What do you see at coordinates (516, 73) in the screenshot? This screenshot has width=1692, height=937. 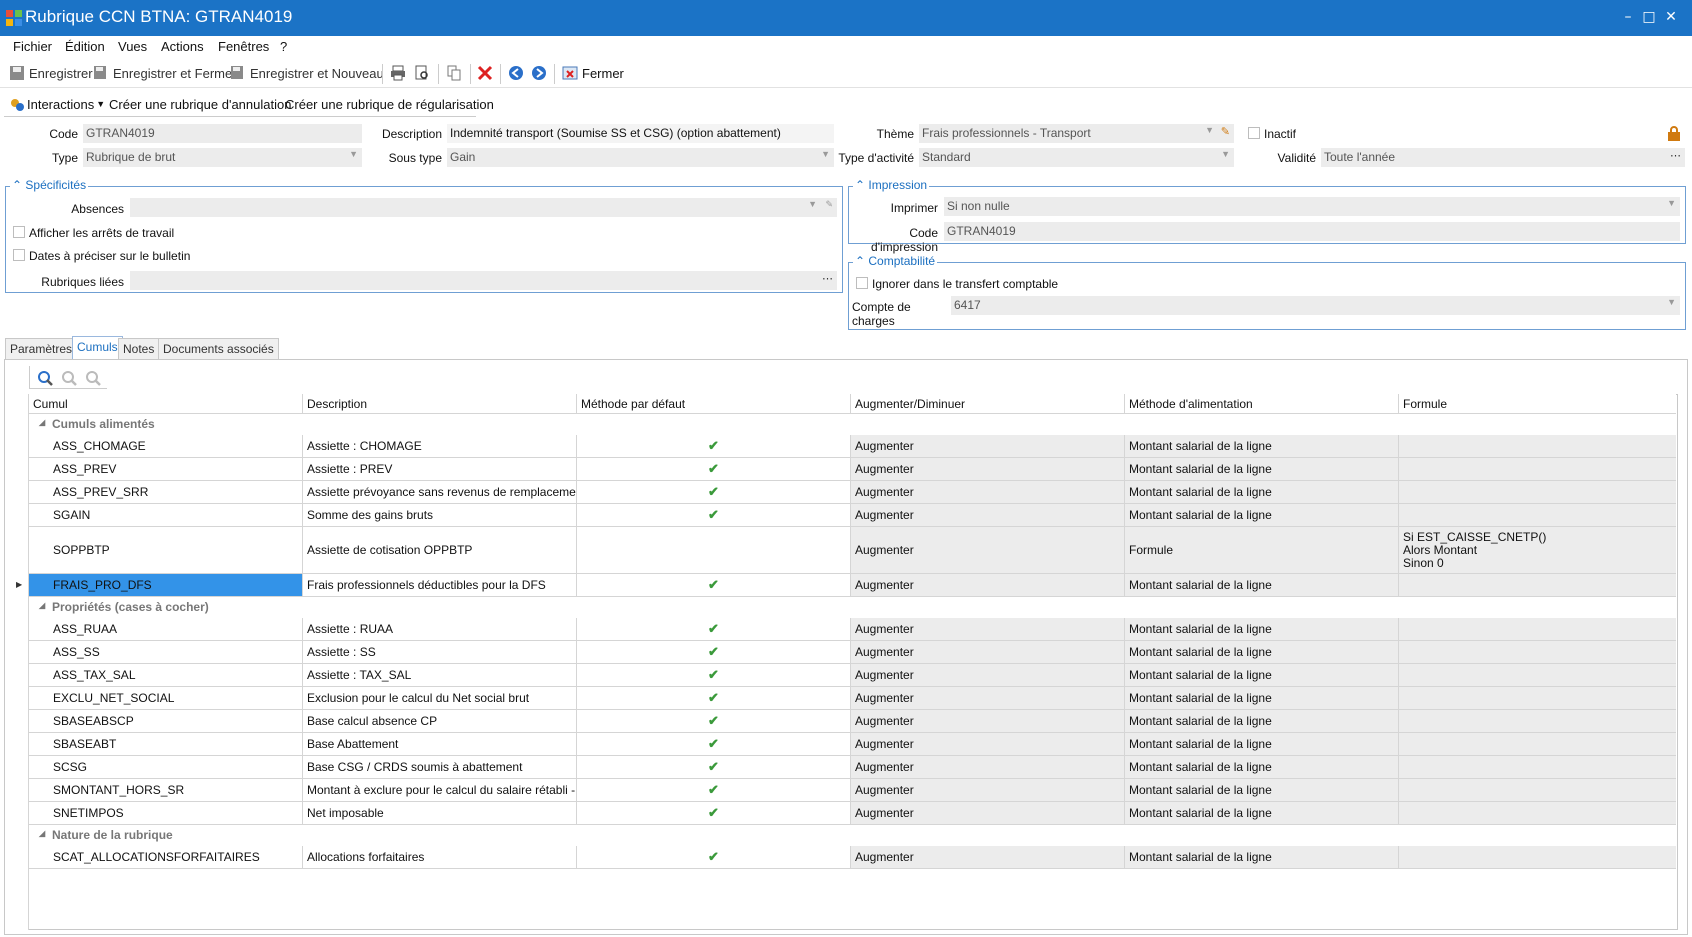 I see `previous-icon` at bounding box center [516, 73].